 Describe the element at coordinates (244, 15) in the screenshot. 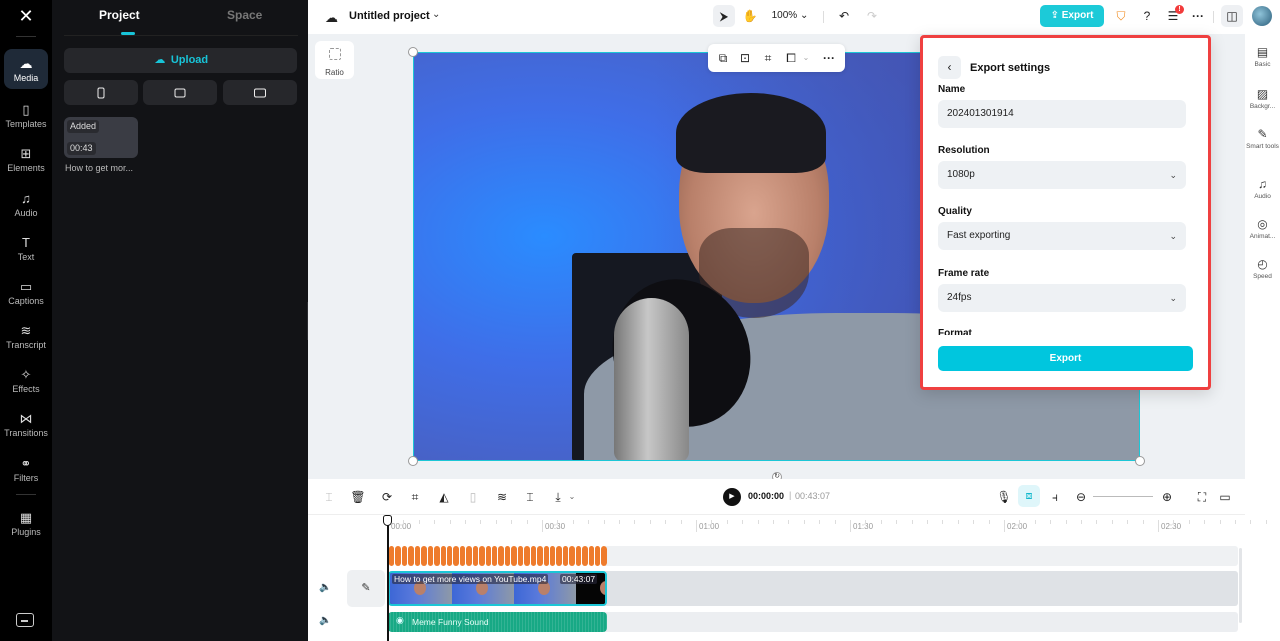

I see `tab-space: Space` at that location.